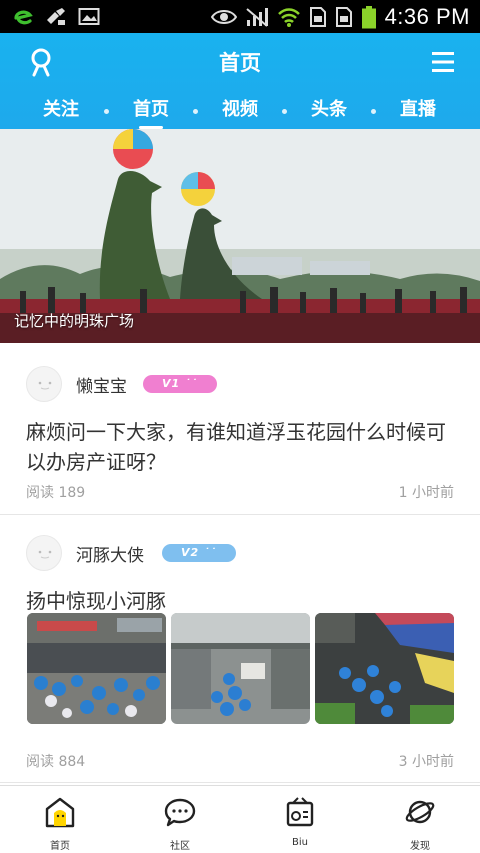 Image resolution: width=480 pixels, height=853 pixels. What do you see at coordinates (171, 383) in the screenshot?
I see `level-badge-text: V1` at bounding box center [171, 383].